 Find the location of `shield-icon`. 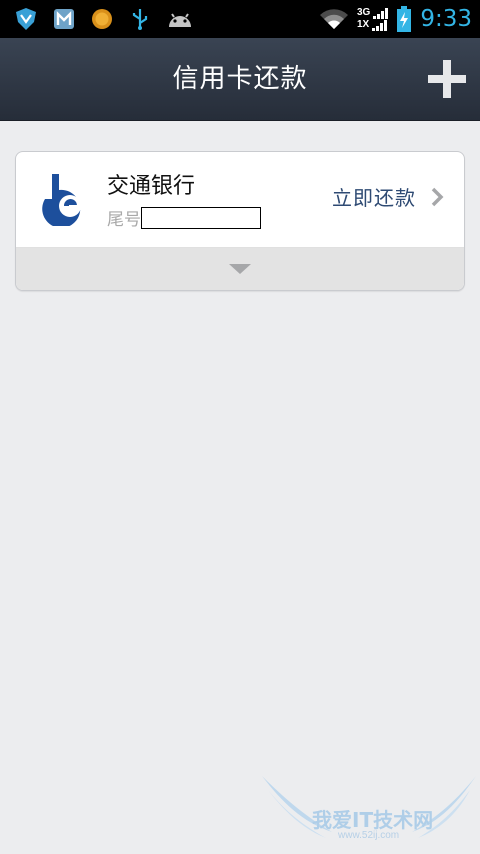

shield-icon is located at coordinates (26, 19).